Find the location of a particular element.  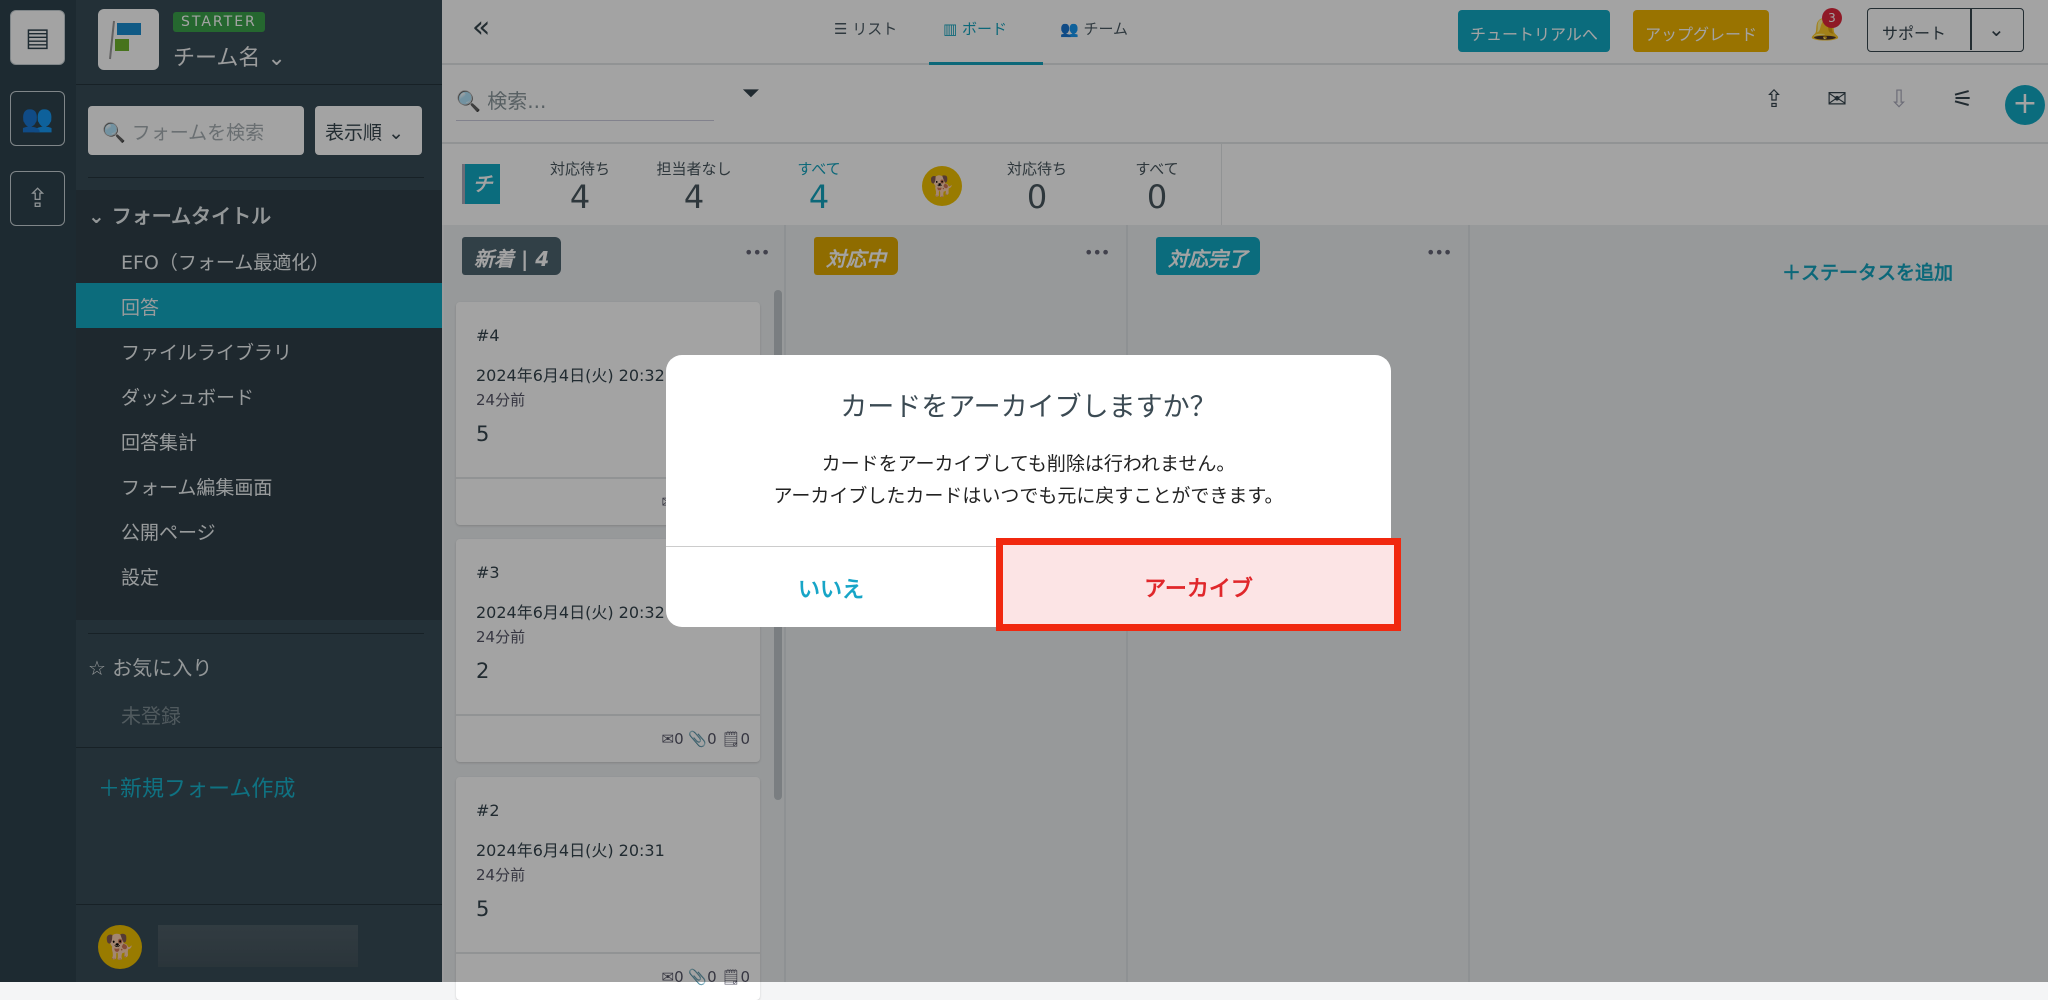

cancel-button: いいえ is located at coordinates (831, 587).